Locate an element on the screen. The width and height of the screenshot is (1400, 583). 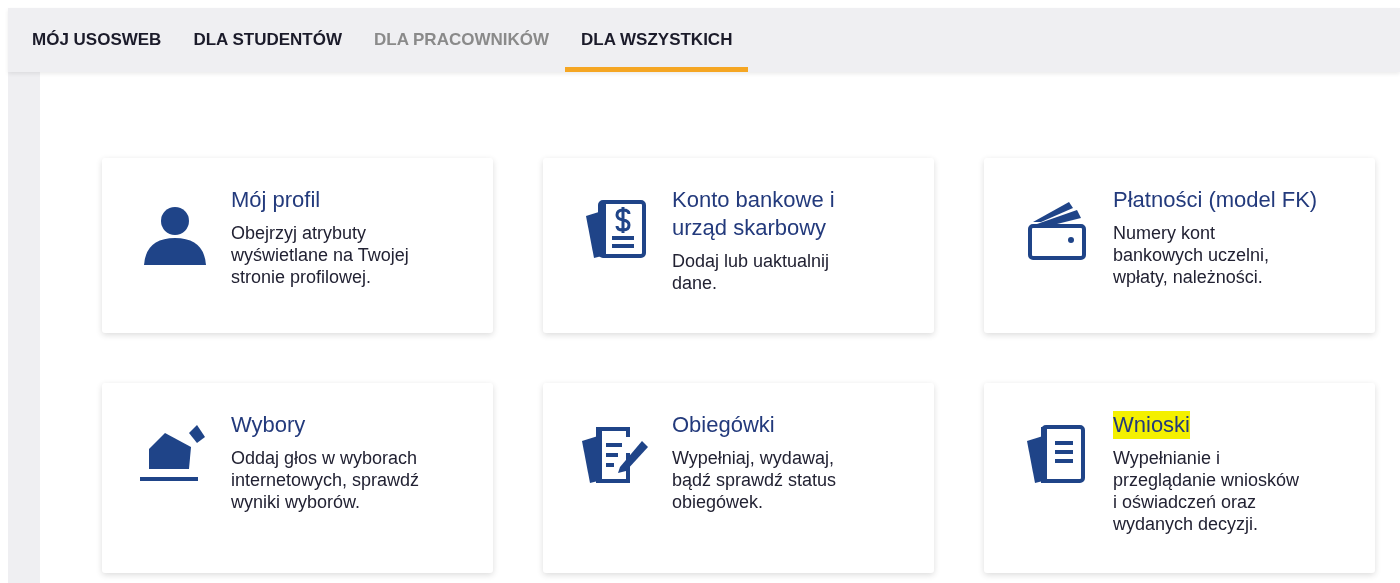
tile-title: Płatności (model FK) is located at coordinates (1215, 200).